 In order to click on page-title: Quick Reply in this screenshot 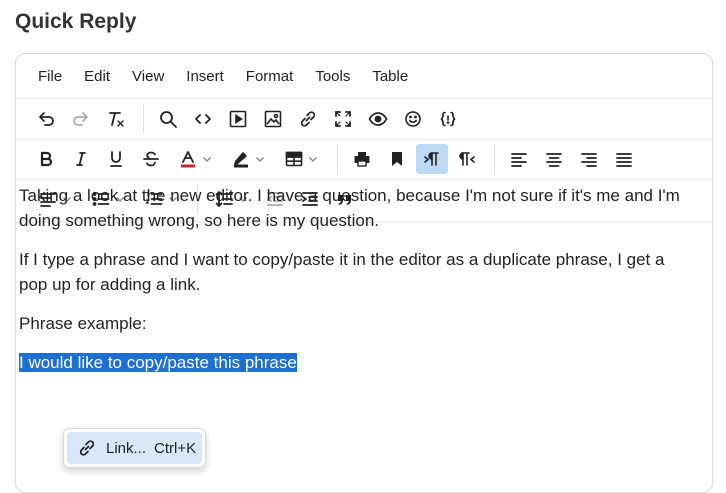, I will do `click(76, 21)`.